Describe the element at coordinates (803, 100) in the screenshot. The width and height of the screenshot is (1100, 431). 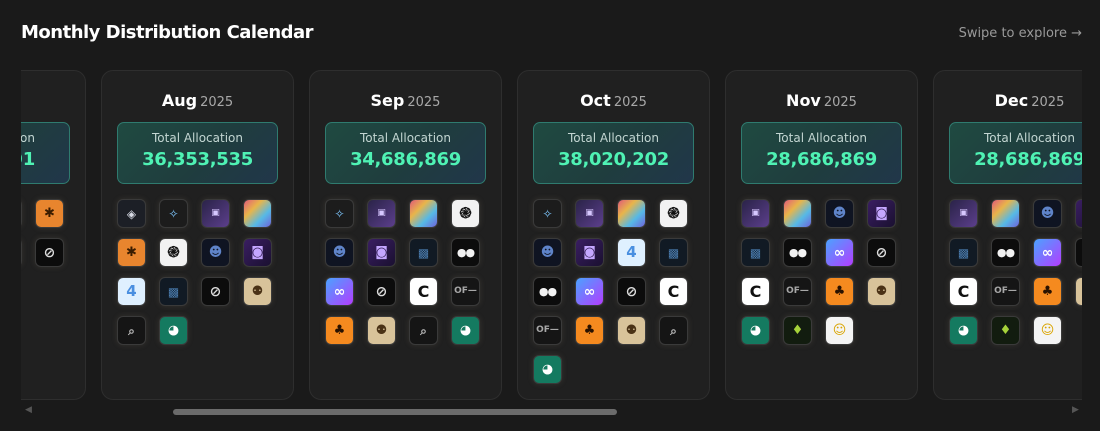
I see `month-name: Nov` at that location.